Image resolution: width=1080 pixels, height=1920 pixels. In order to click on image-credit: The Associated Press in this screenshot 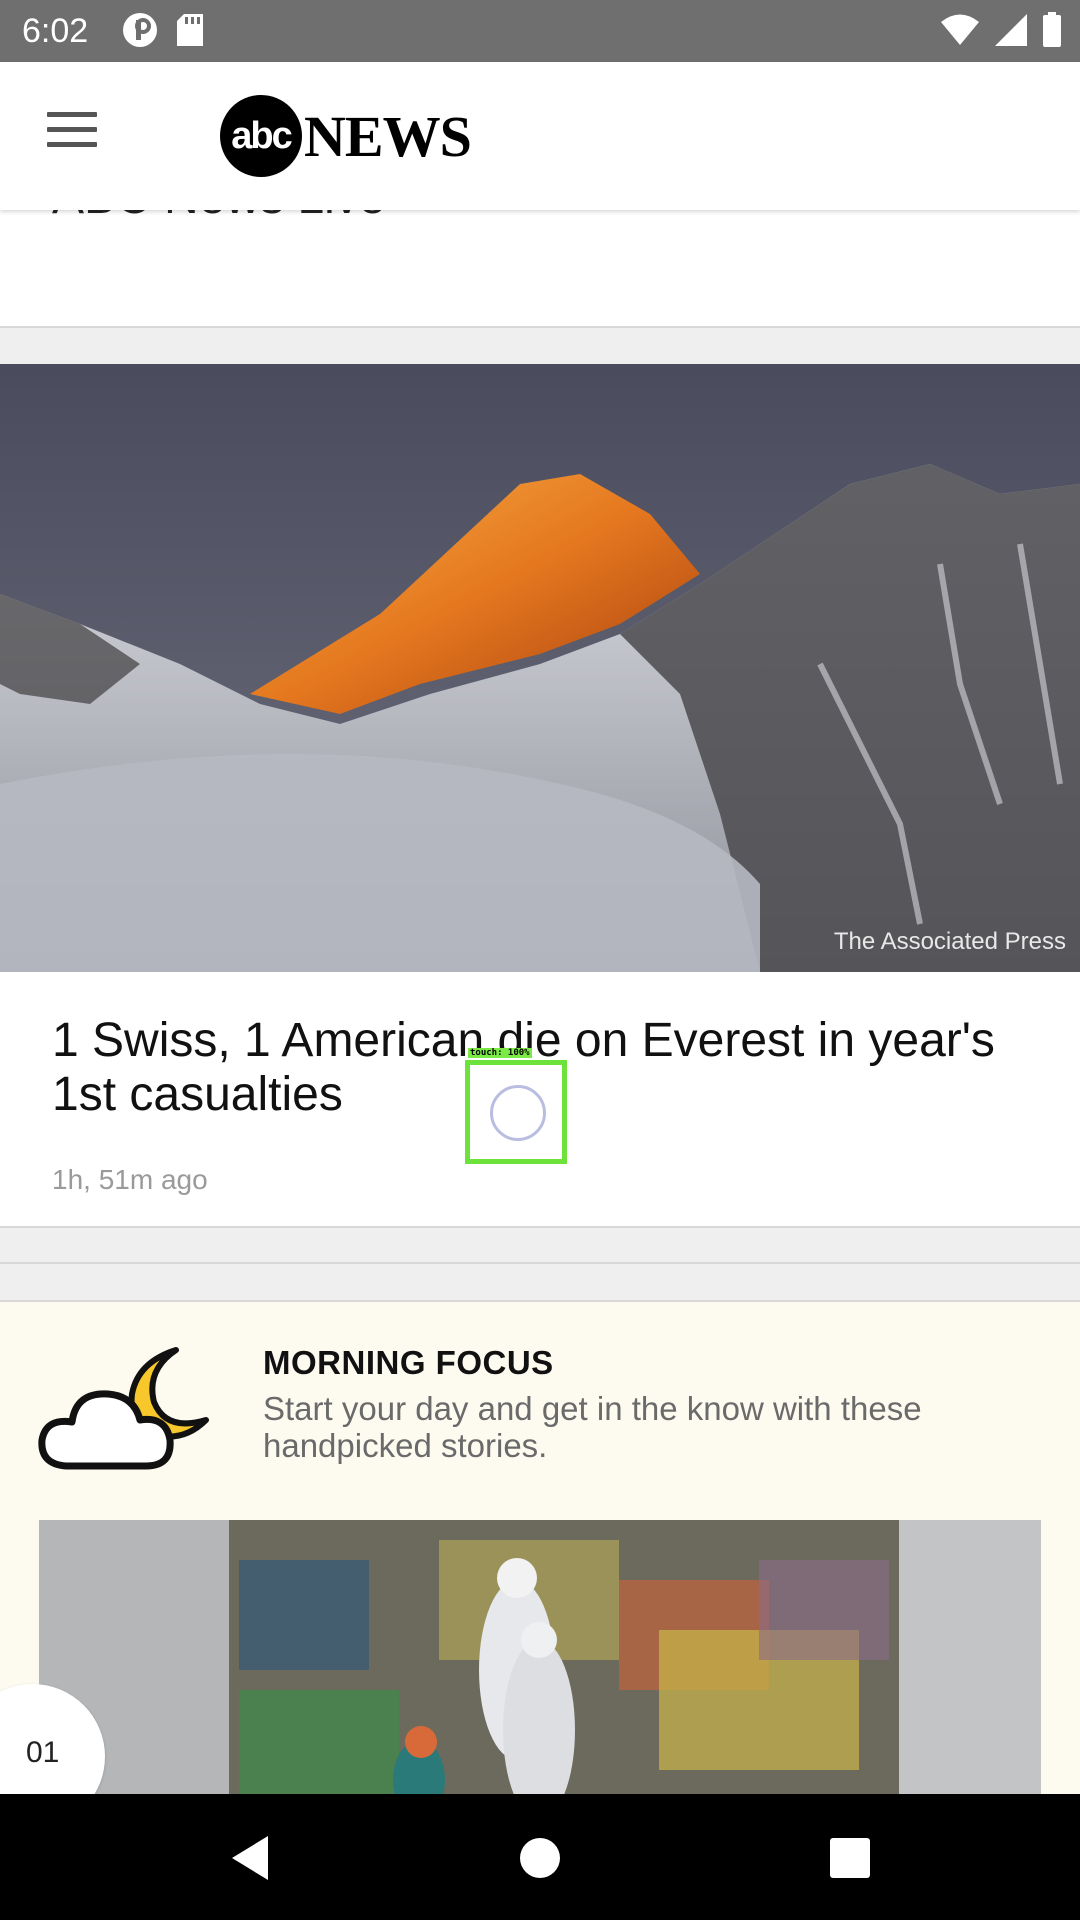, I will do `click(949, 941)`.